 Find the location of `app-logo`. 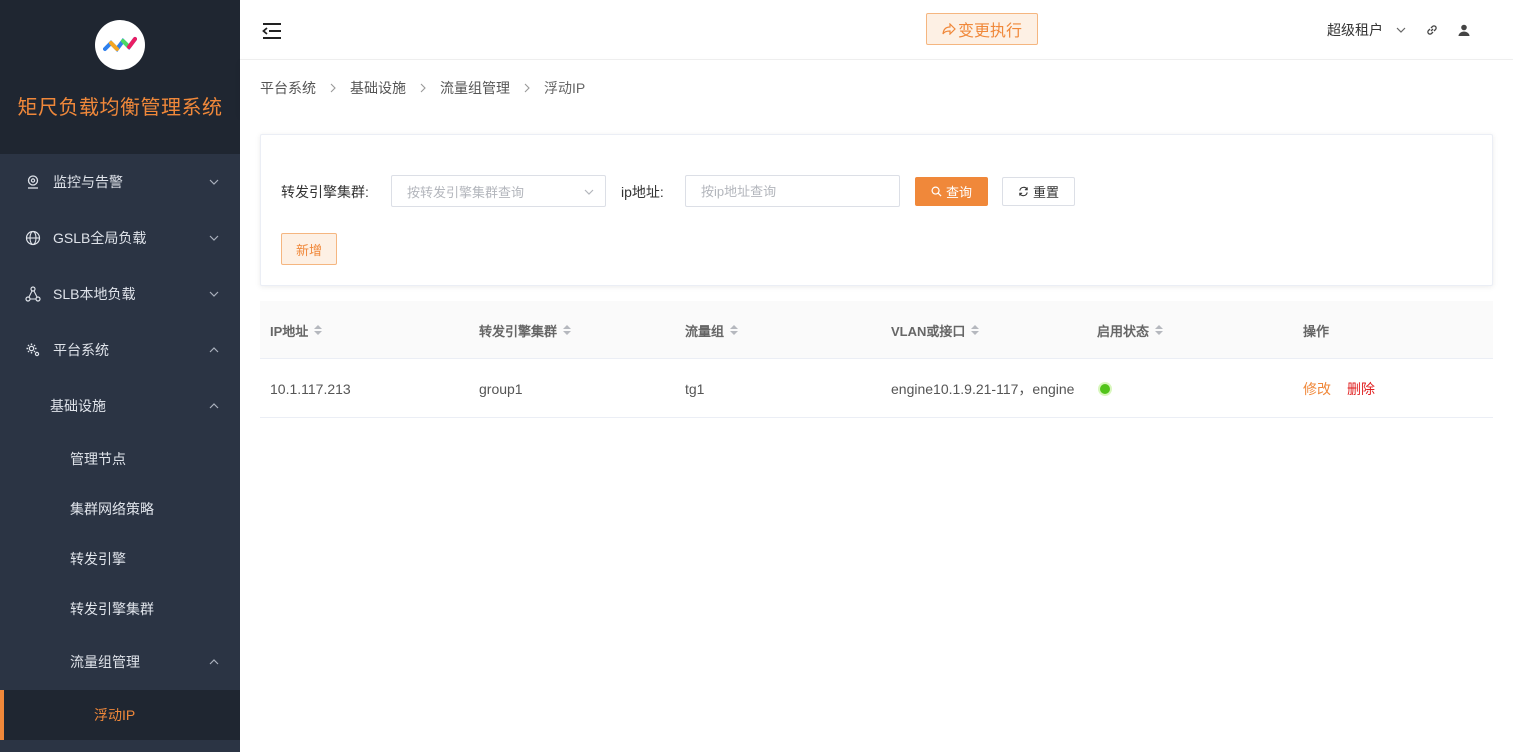

app-logo is located at coordinates (120, 45).